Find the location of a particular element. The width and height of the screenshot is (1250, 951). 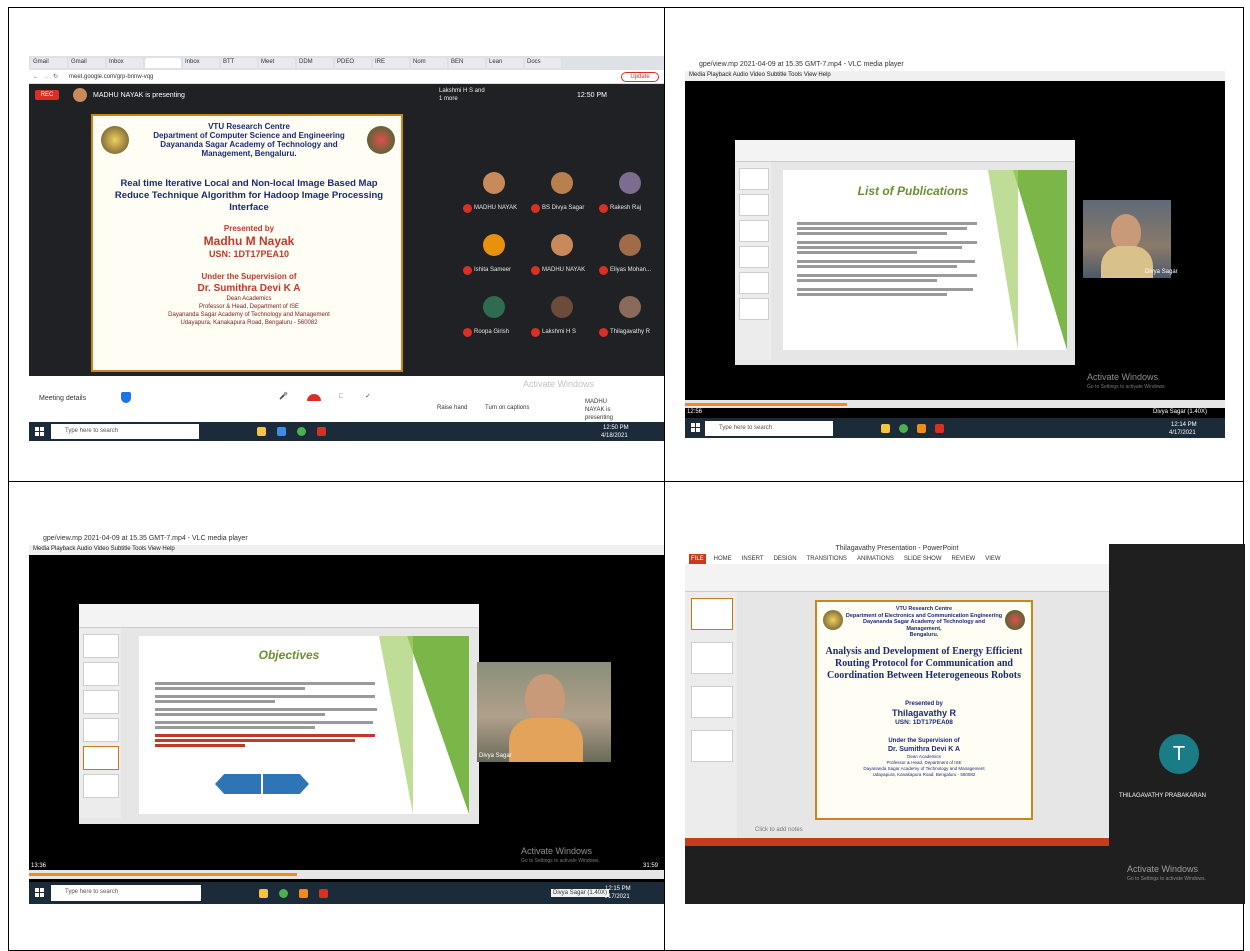

camera-icon: □ is located at coordinates (341, 396).